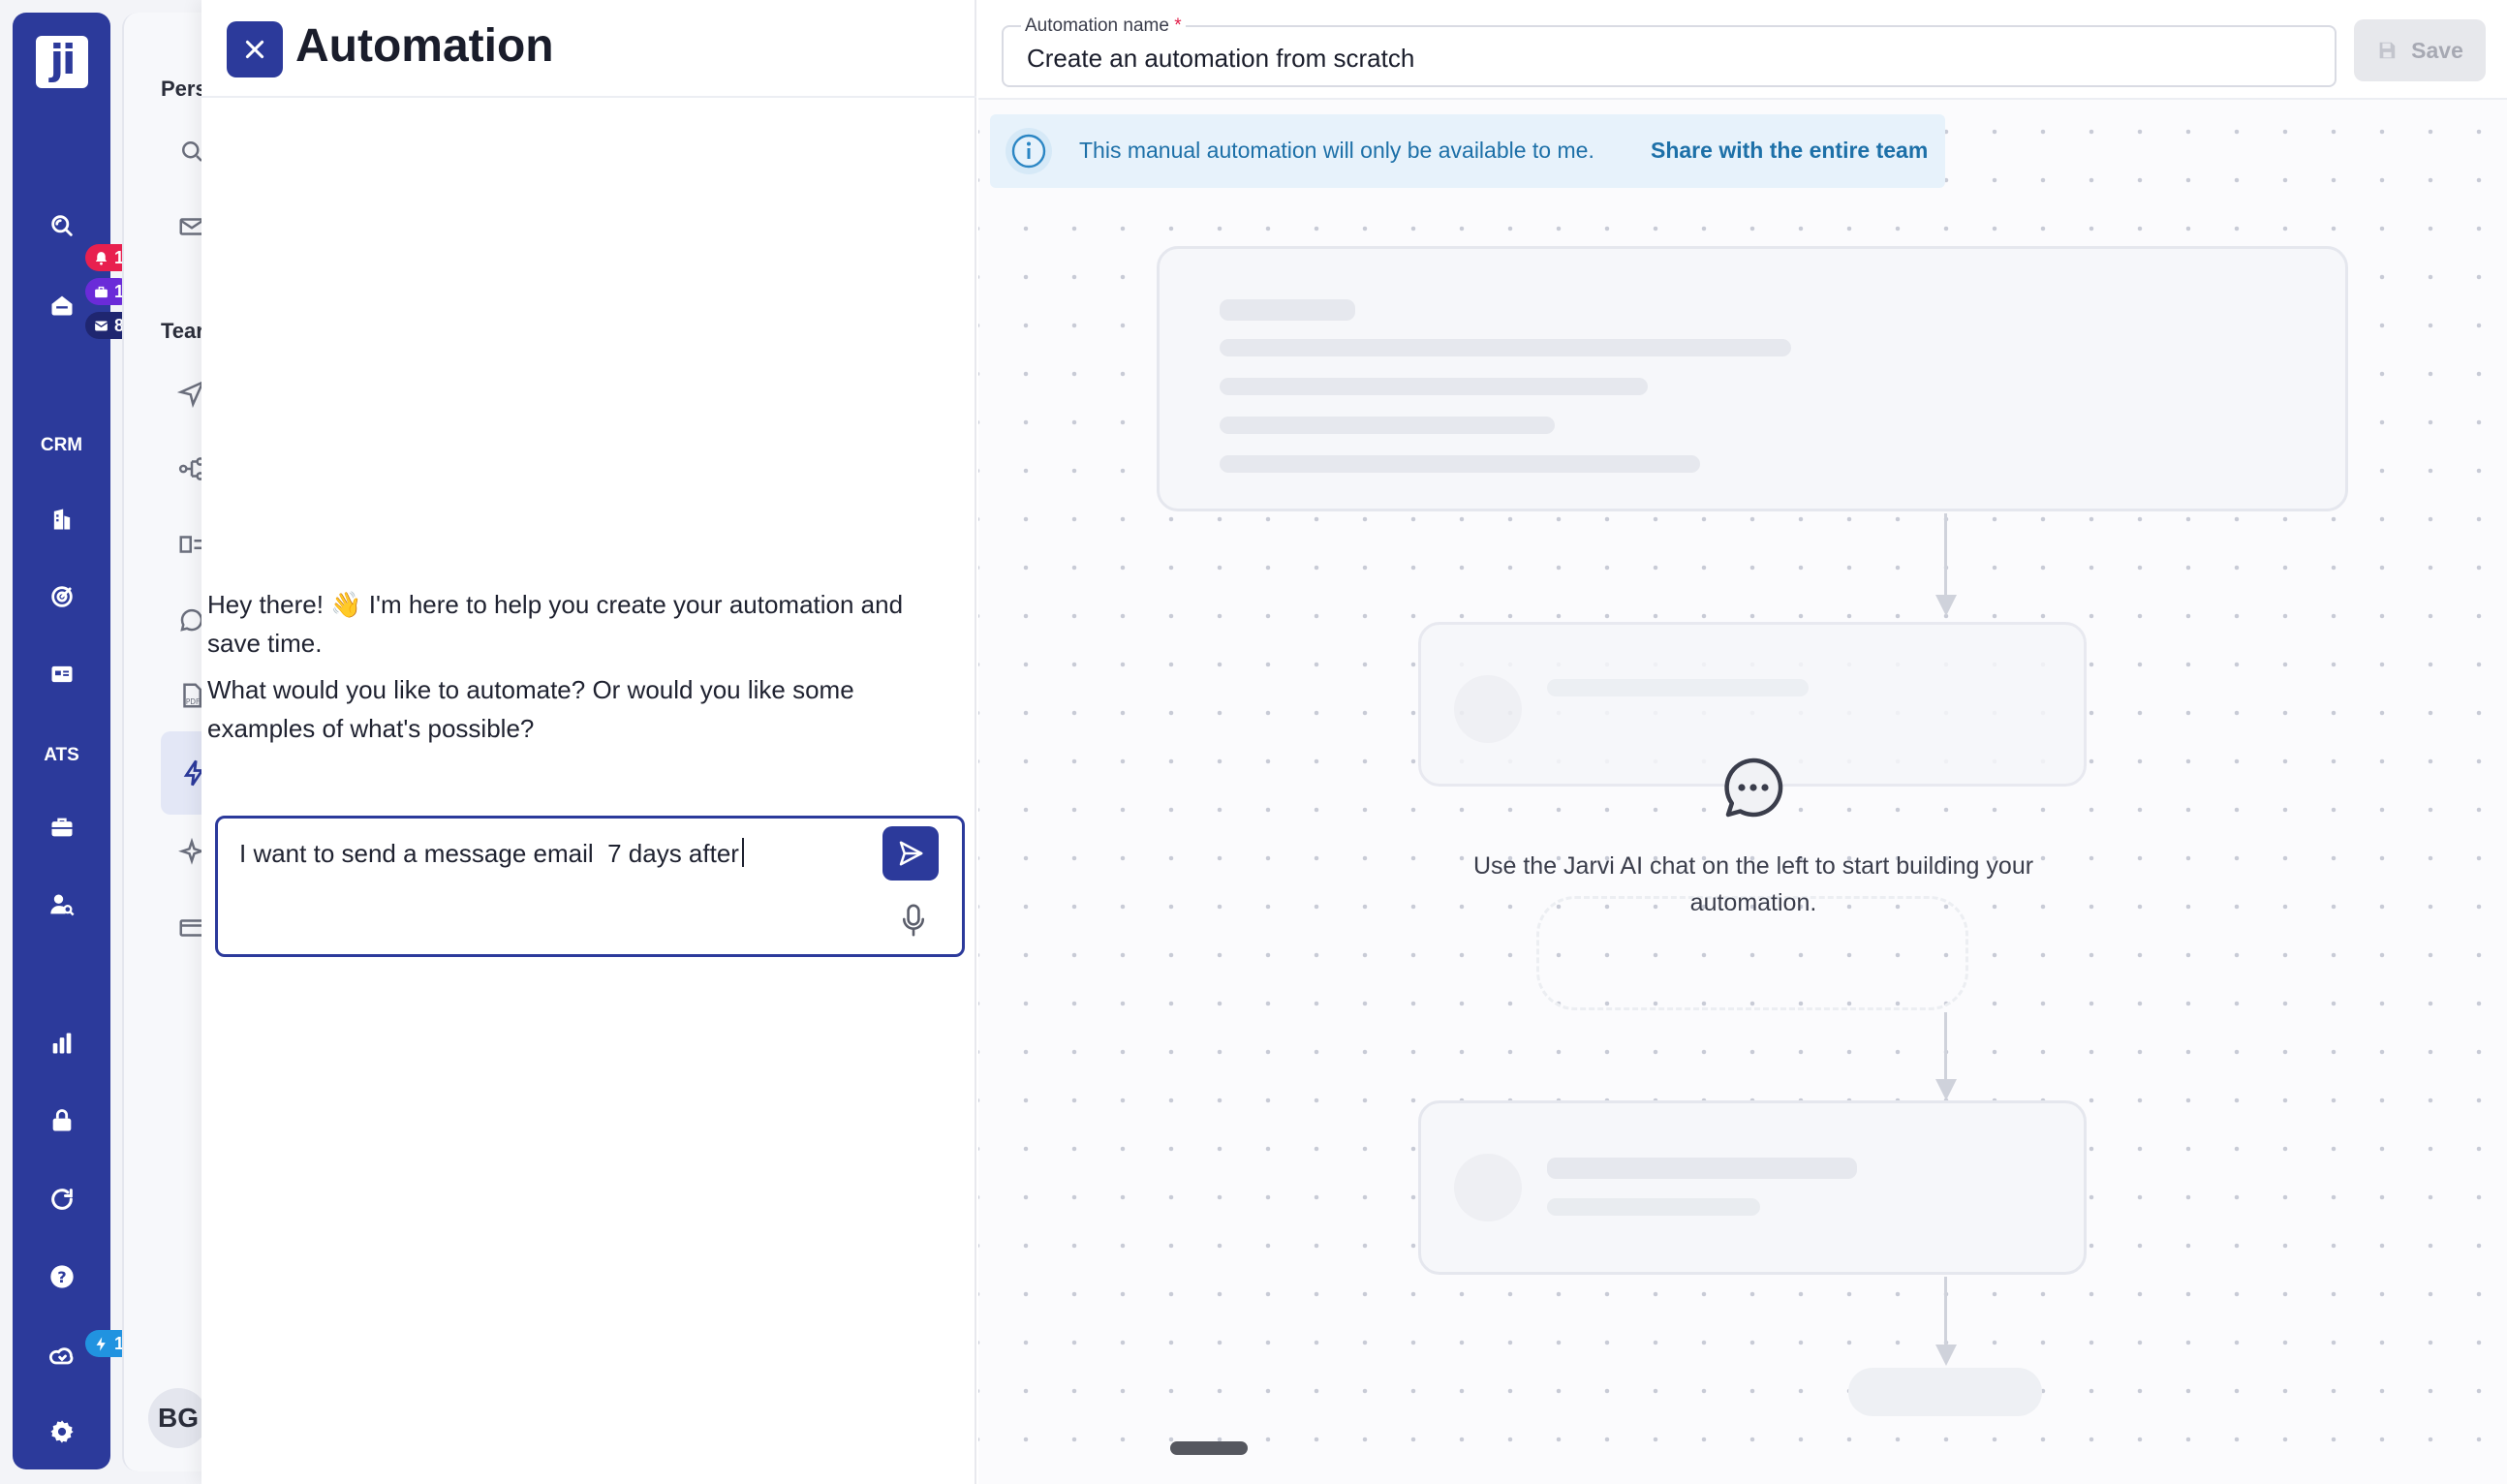 This screenshot has width=2507, height=1484. What do you see at coordinates (1220, 59) in the screenshot?
I see `automation-name-value: Create an automation from scratch` at bounding box center [1220, 59].